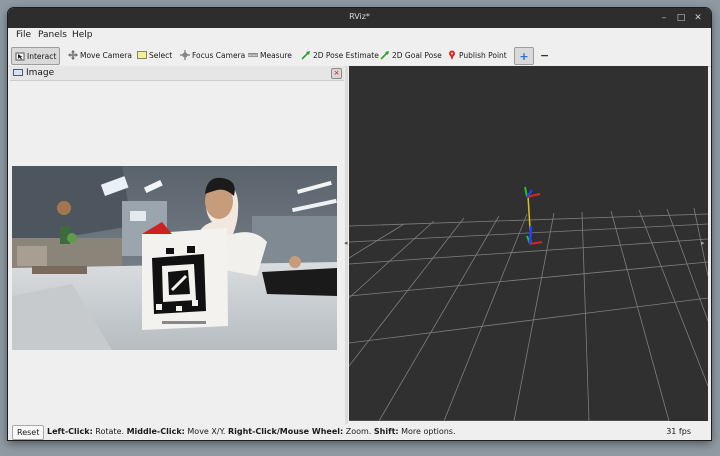 The width and height of the screenshot is (720, 456). I want to click on publish-point-tool-button: Publish Point, so click(477, 55).